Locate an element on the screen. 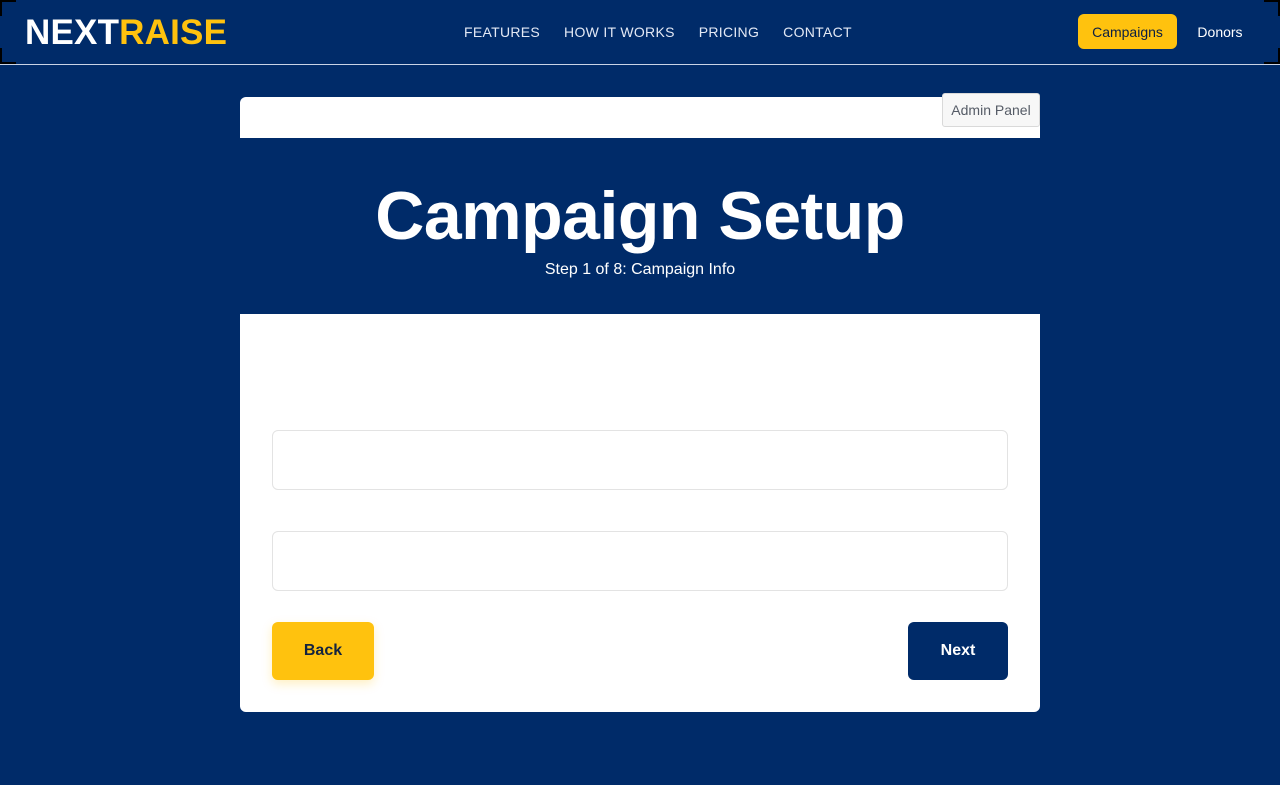  corner-bracket-top-left is located at coordinates (8, 8).